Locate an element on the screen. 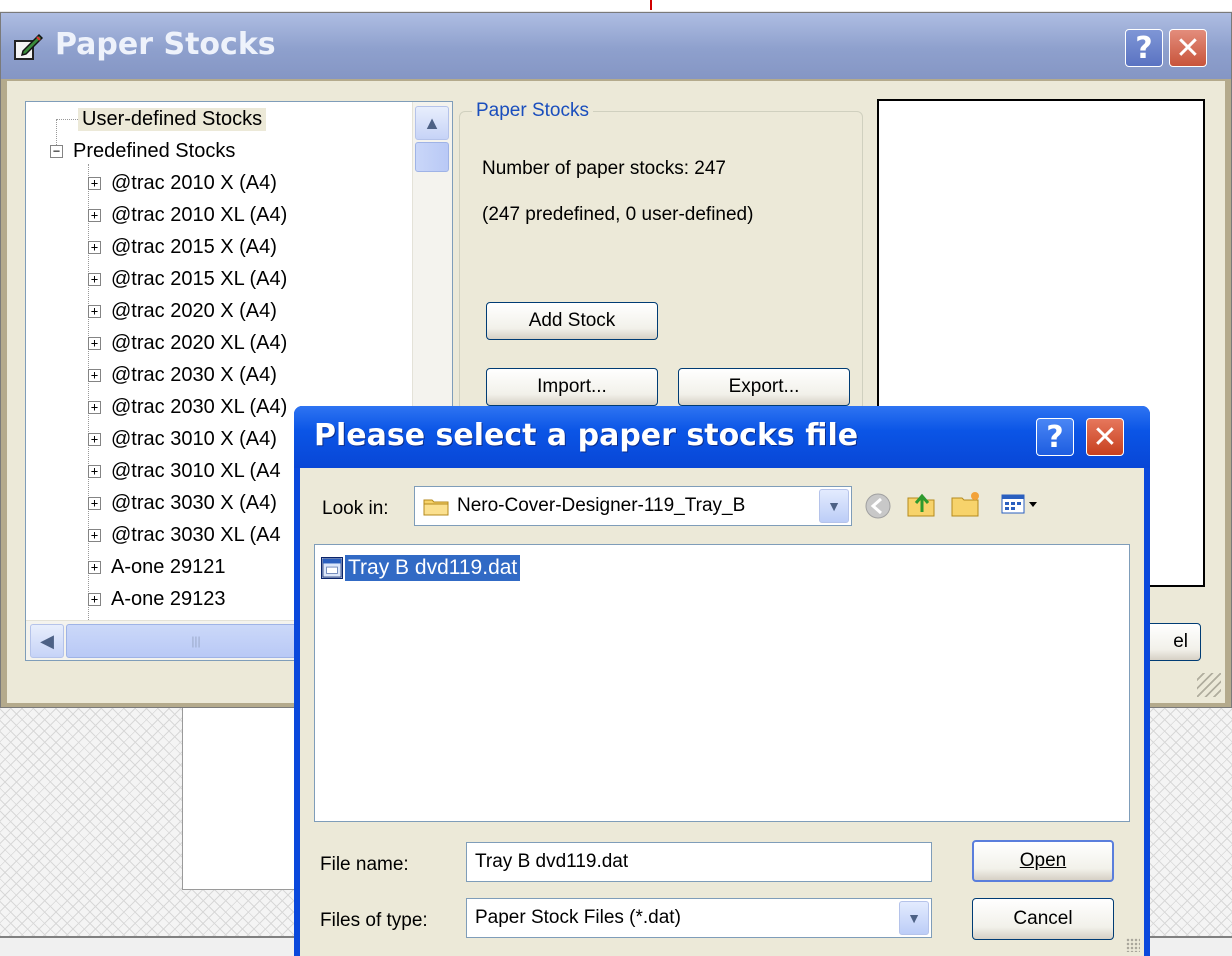 The height and width of the screenshot is (956, 1232). look-in-dropdown: Nero-Cover-Designer-119_Tray_B ▼ is located at coordinates (633, 506).